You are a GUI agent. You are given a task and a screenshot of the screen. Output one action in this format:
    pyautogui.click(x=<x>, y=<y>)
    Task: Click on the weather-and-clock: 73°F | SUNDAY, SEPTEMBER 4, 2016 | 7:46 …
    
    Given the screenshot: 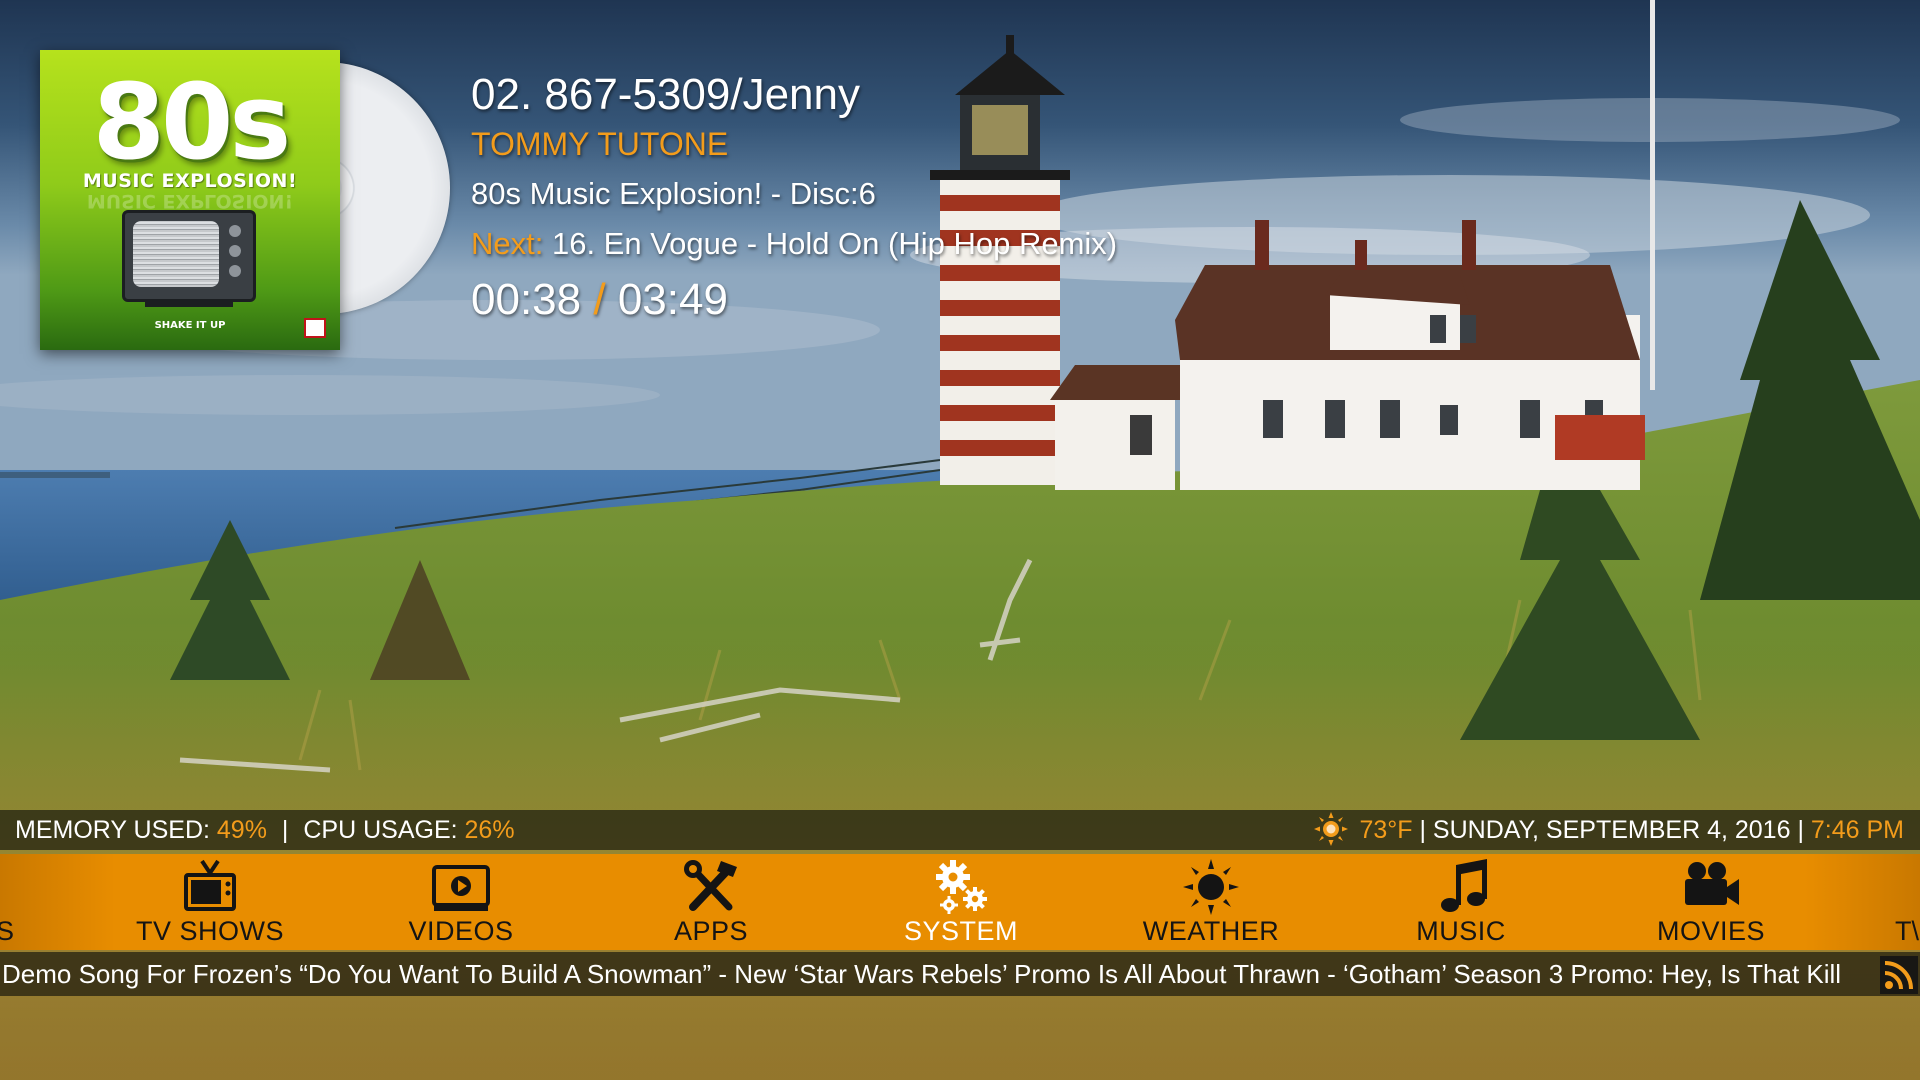 What is the action you would take?
    pyautogui.click(x=1608, y=830)
    